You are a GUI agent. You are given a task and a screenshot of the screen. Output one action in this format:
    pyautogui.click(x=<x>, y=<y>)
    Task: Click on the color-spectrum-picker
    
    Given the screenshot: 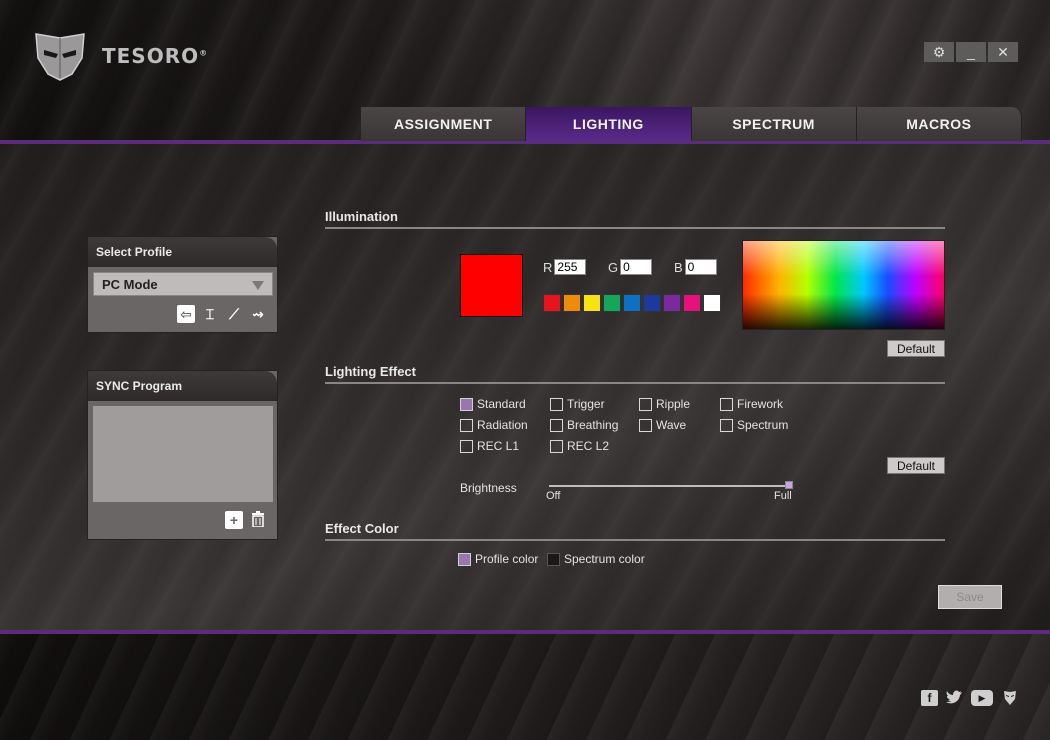 What is the action you would take?
    pyautogui.click(x=843, y=285)
    